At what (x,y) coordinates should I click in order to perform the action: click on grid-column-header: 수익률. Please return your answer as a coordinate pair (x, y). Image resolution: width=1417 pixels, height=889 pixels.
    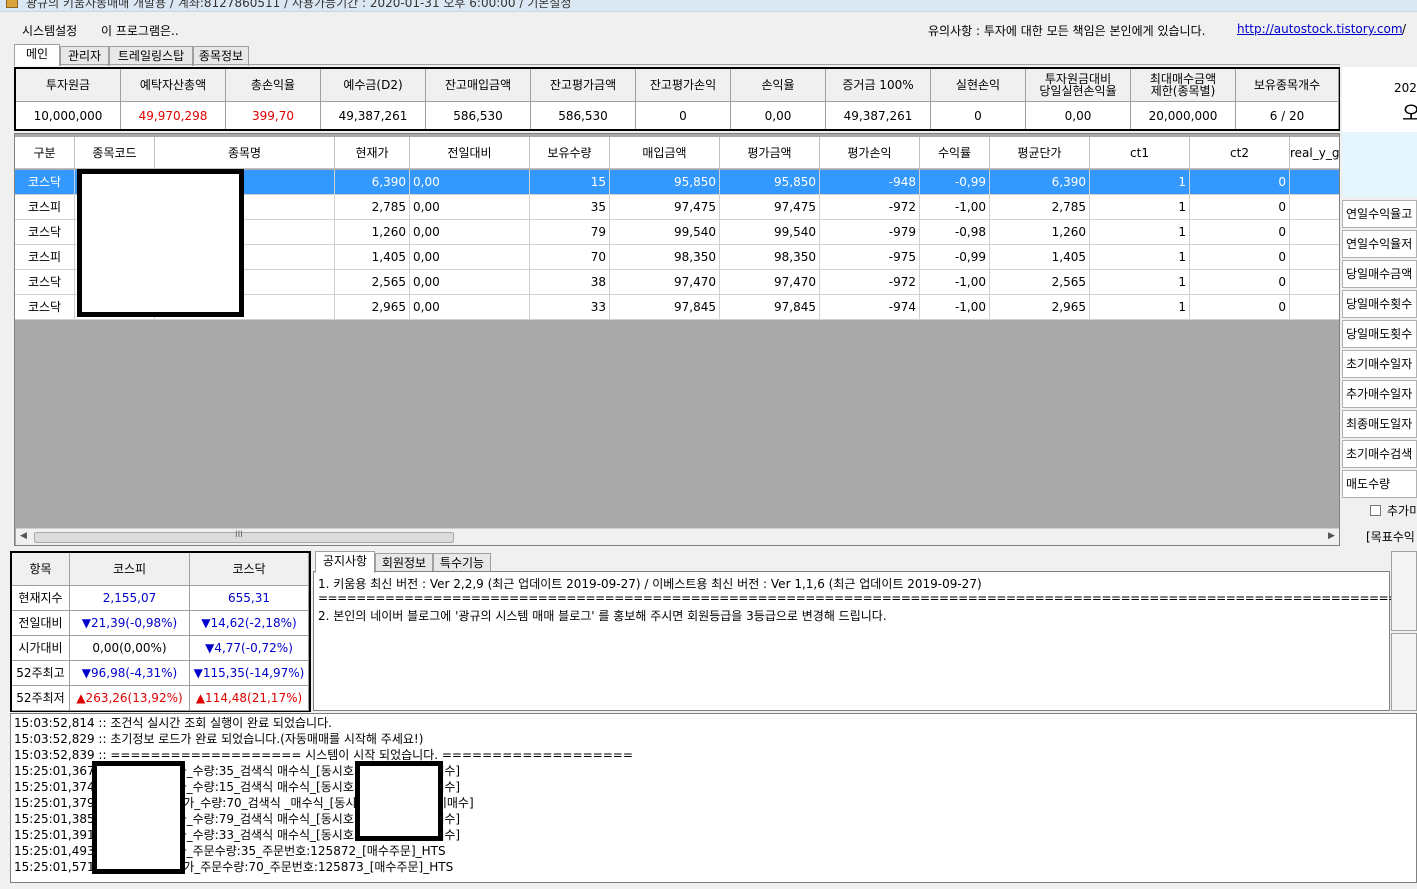
    Looking at the image, I should click on (955, 153).